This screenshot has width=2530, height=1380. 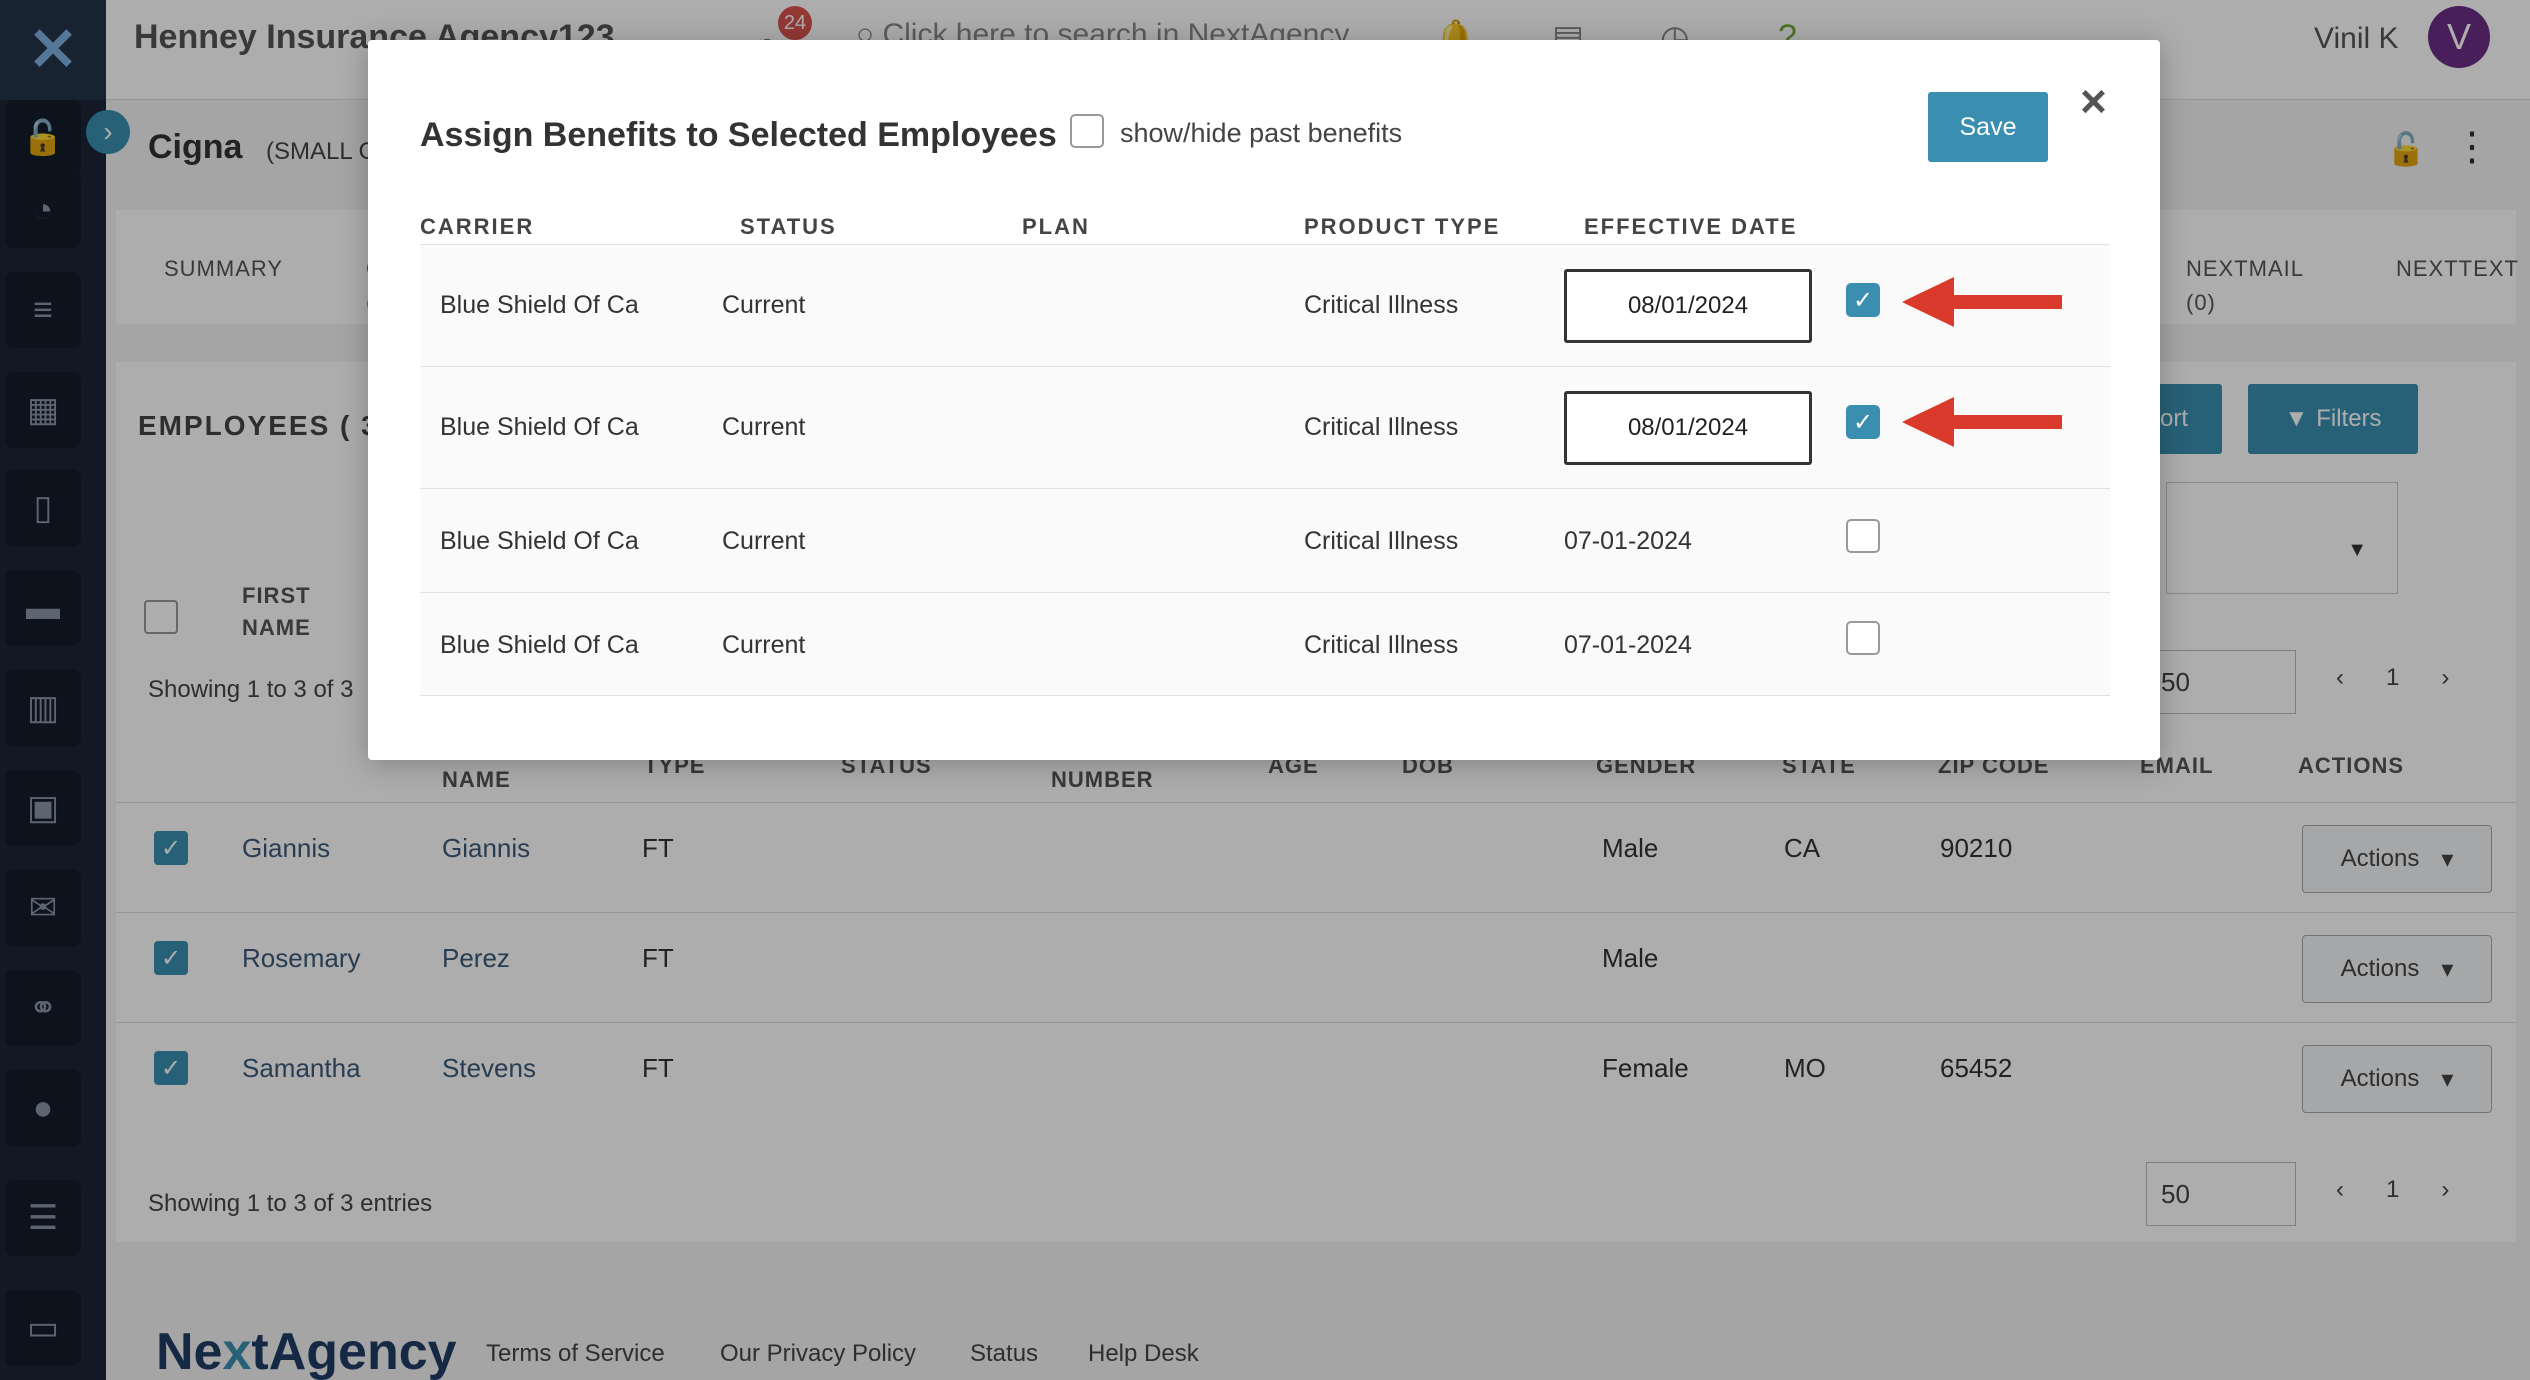 What do you see at coordinates (1087, 131) in the screenshot?
I see `past-benefits-checkbox` at bounding box center [1087, 131].